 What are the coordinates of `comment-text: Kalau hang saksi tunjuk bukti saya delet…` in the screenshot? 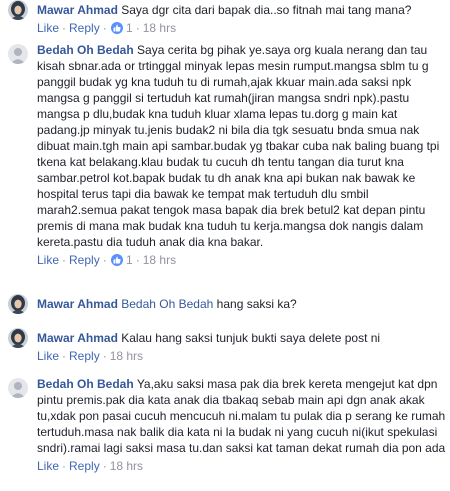 It's located at (251, 338).